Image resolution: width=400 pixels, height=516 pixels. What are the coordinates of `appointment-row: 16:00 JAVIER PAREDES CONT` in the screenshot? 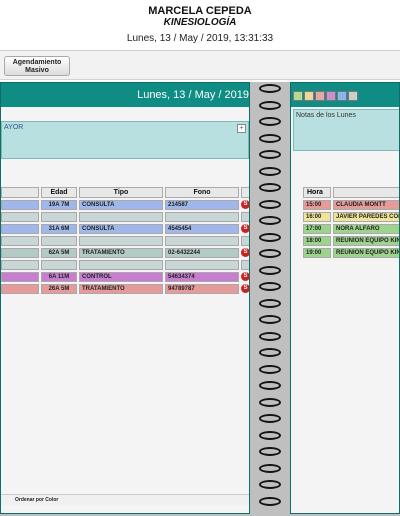 It's located at (345, 217).